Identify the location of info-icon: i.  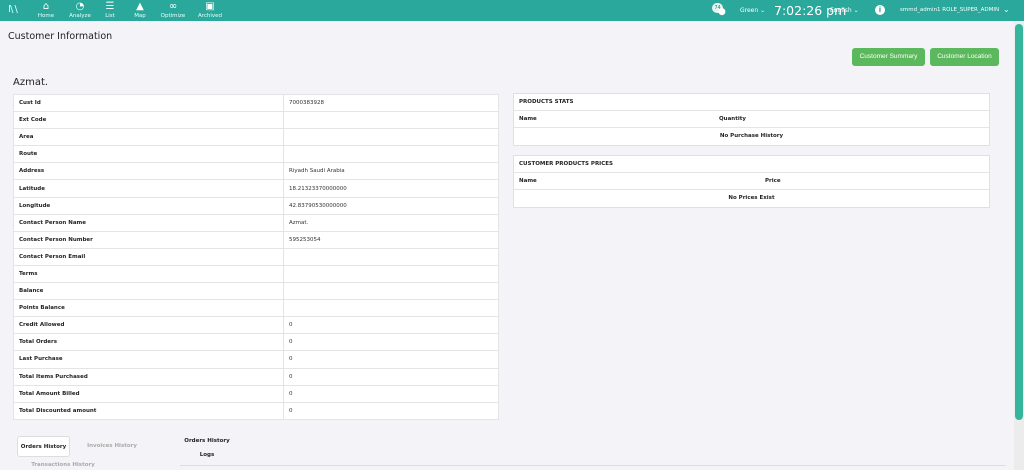
(880, 10).